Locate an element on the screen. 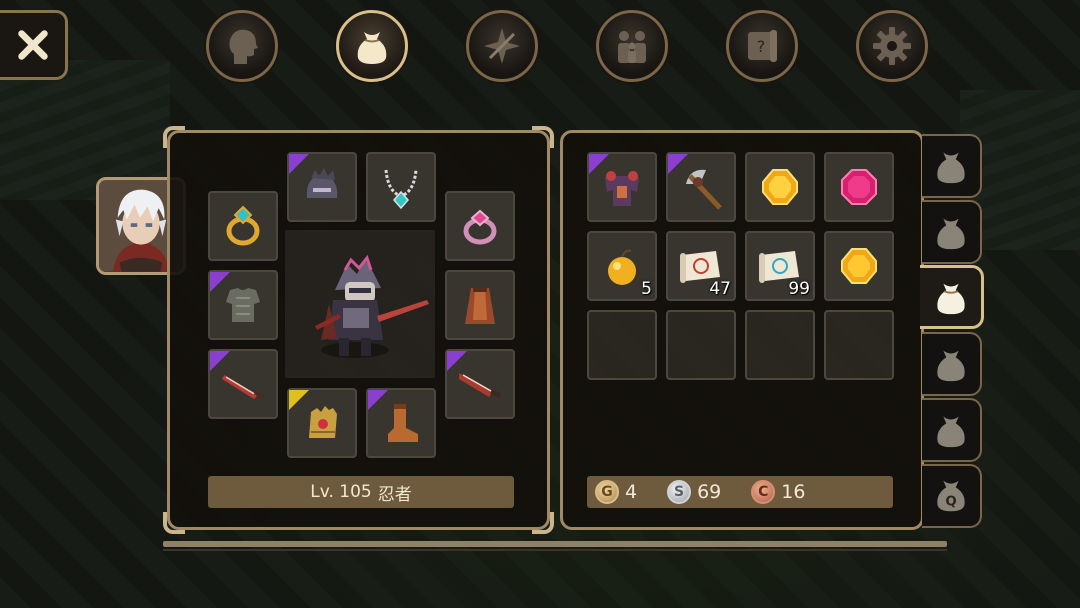  equip-slot-necklace is located at coordinates (401, 187).